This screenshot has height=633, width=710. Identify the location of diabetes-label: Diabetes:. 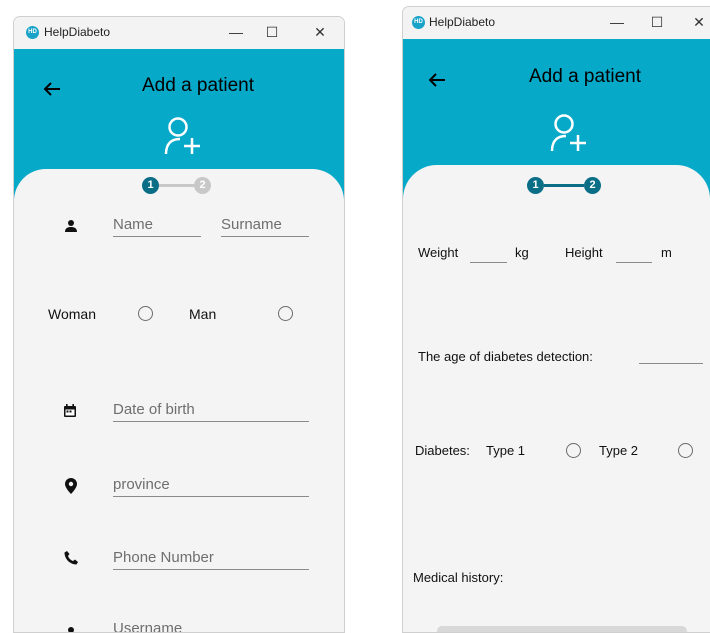
(442, 450).